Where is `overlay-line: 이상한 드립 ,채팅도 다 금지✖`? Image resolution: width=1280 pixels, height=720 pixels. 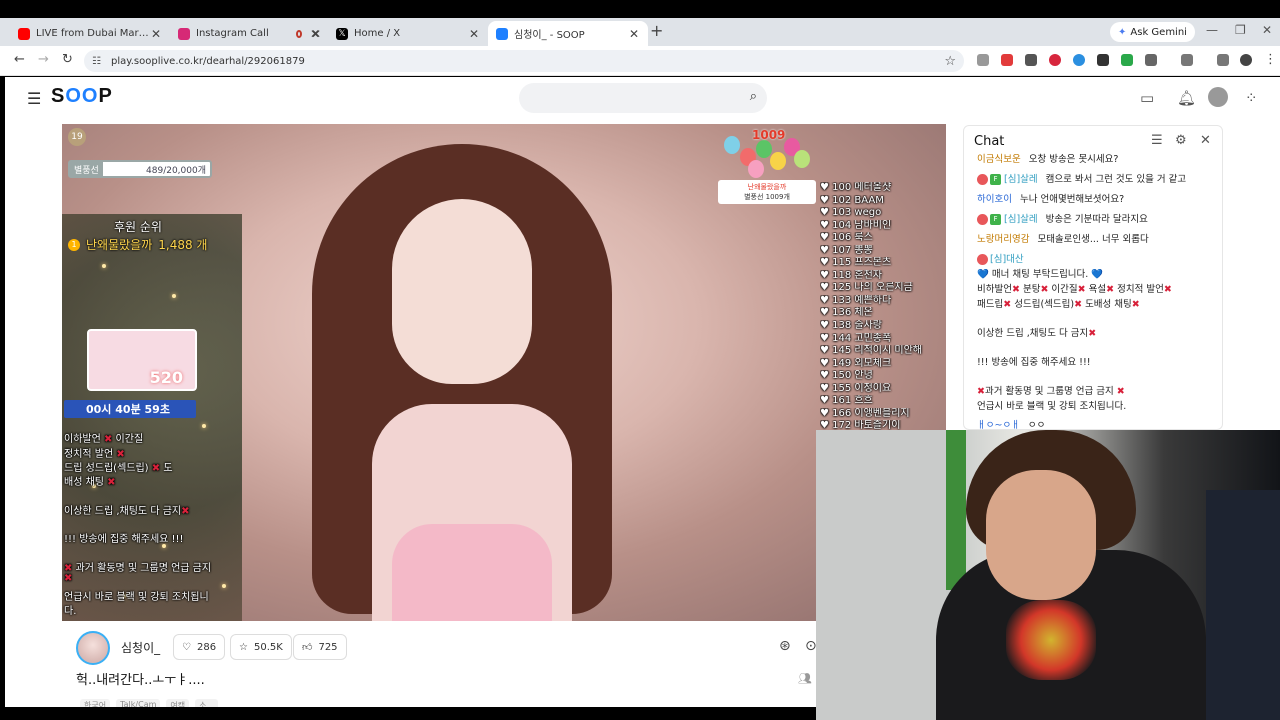 overlay-line: 이상한 드립 ,채팅도 다 금지✖ is located at coordinates (127, 511).